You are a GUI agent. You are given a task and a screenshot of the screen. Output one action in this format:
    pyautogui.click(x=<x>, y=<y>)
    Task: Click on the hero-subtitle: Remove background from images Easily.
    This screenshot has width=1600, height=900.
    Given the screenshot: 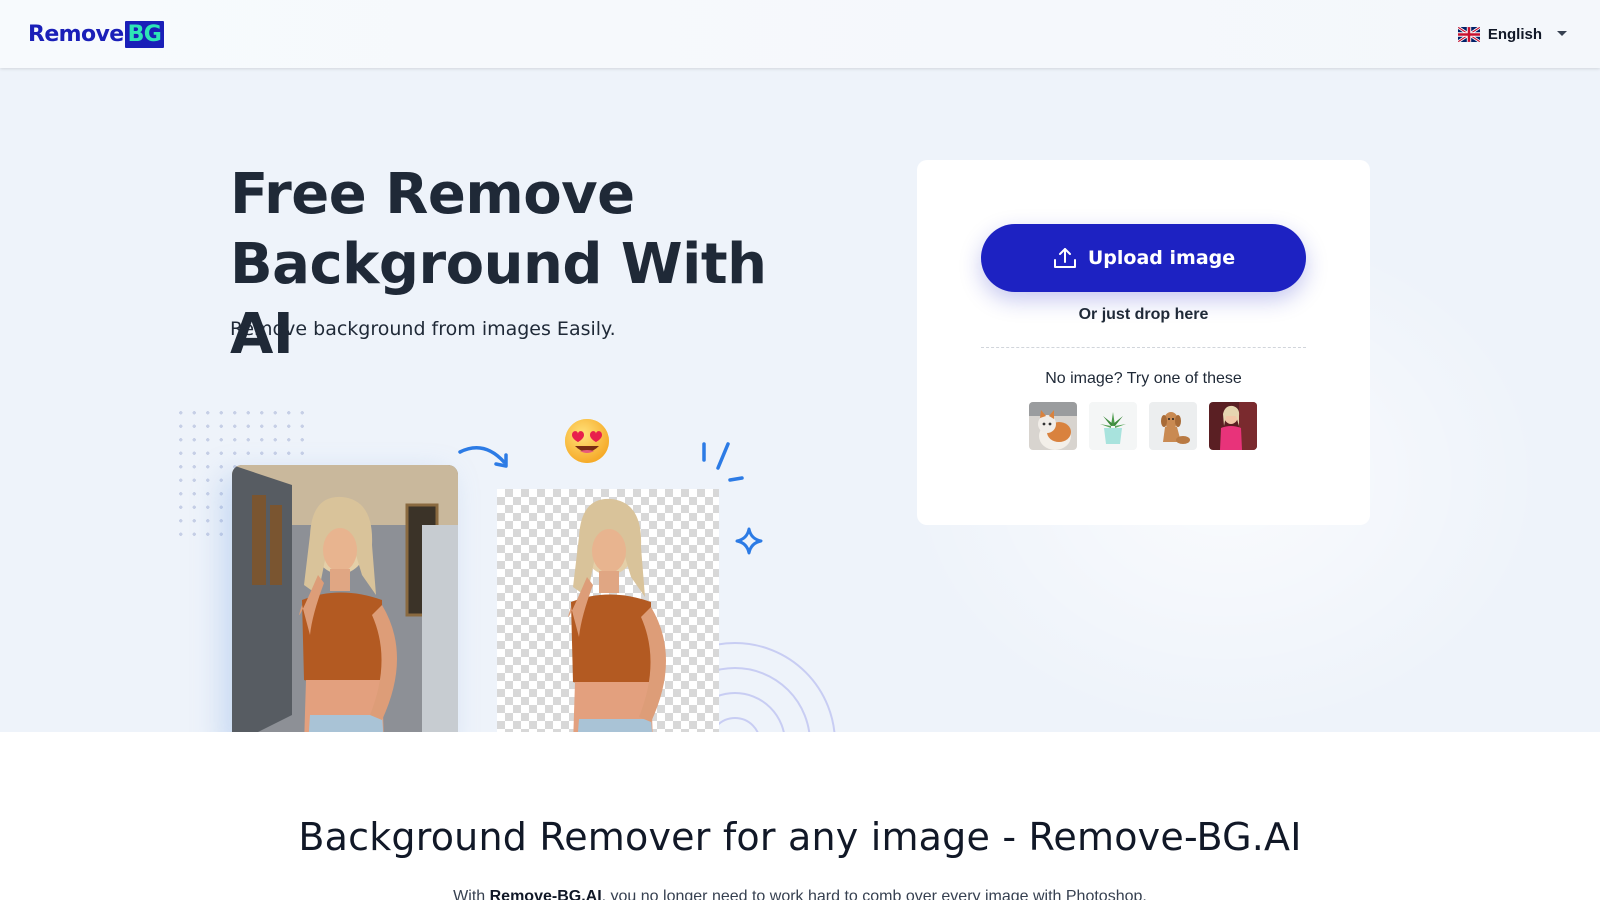 What is the action you would take?
    pyautogui.click(x=423, y=329)
    